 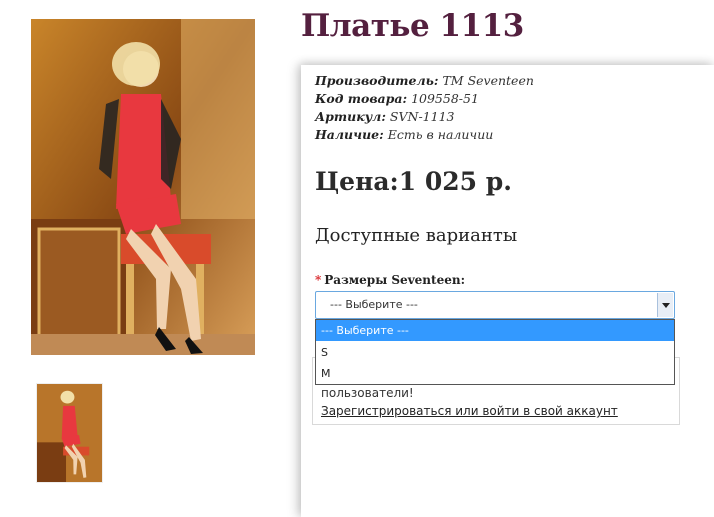 I want to click on article-row: Артикул: SVN-1113, so click(x=424, y=117).